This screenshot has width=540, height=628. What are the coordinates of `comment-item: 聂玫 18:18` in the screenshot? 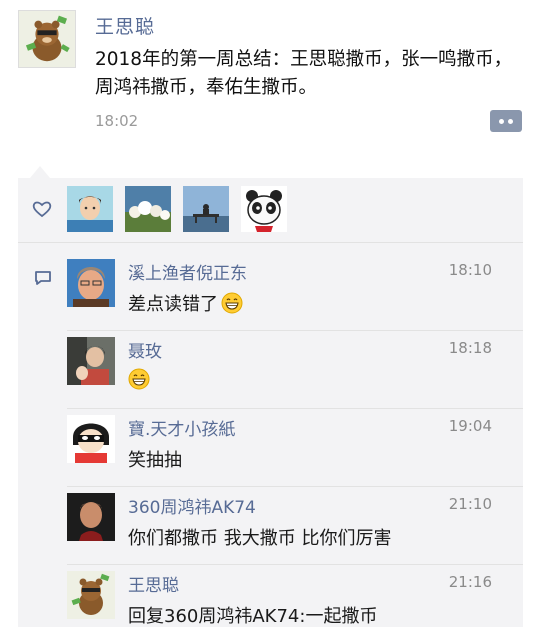 It's located at (270, 370).